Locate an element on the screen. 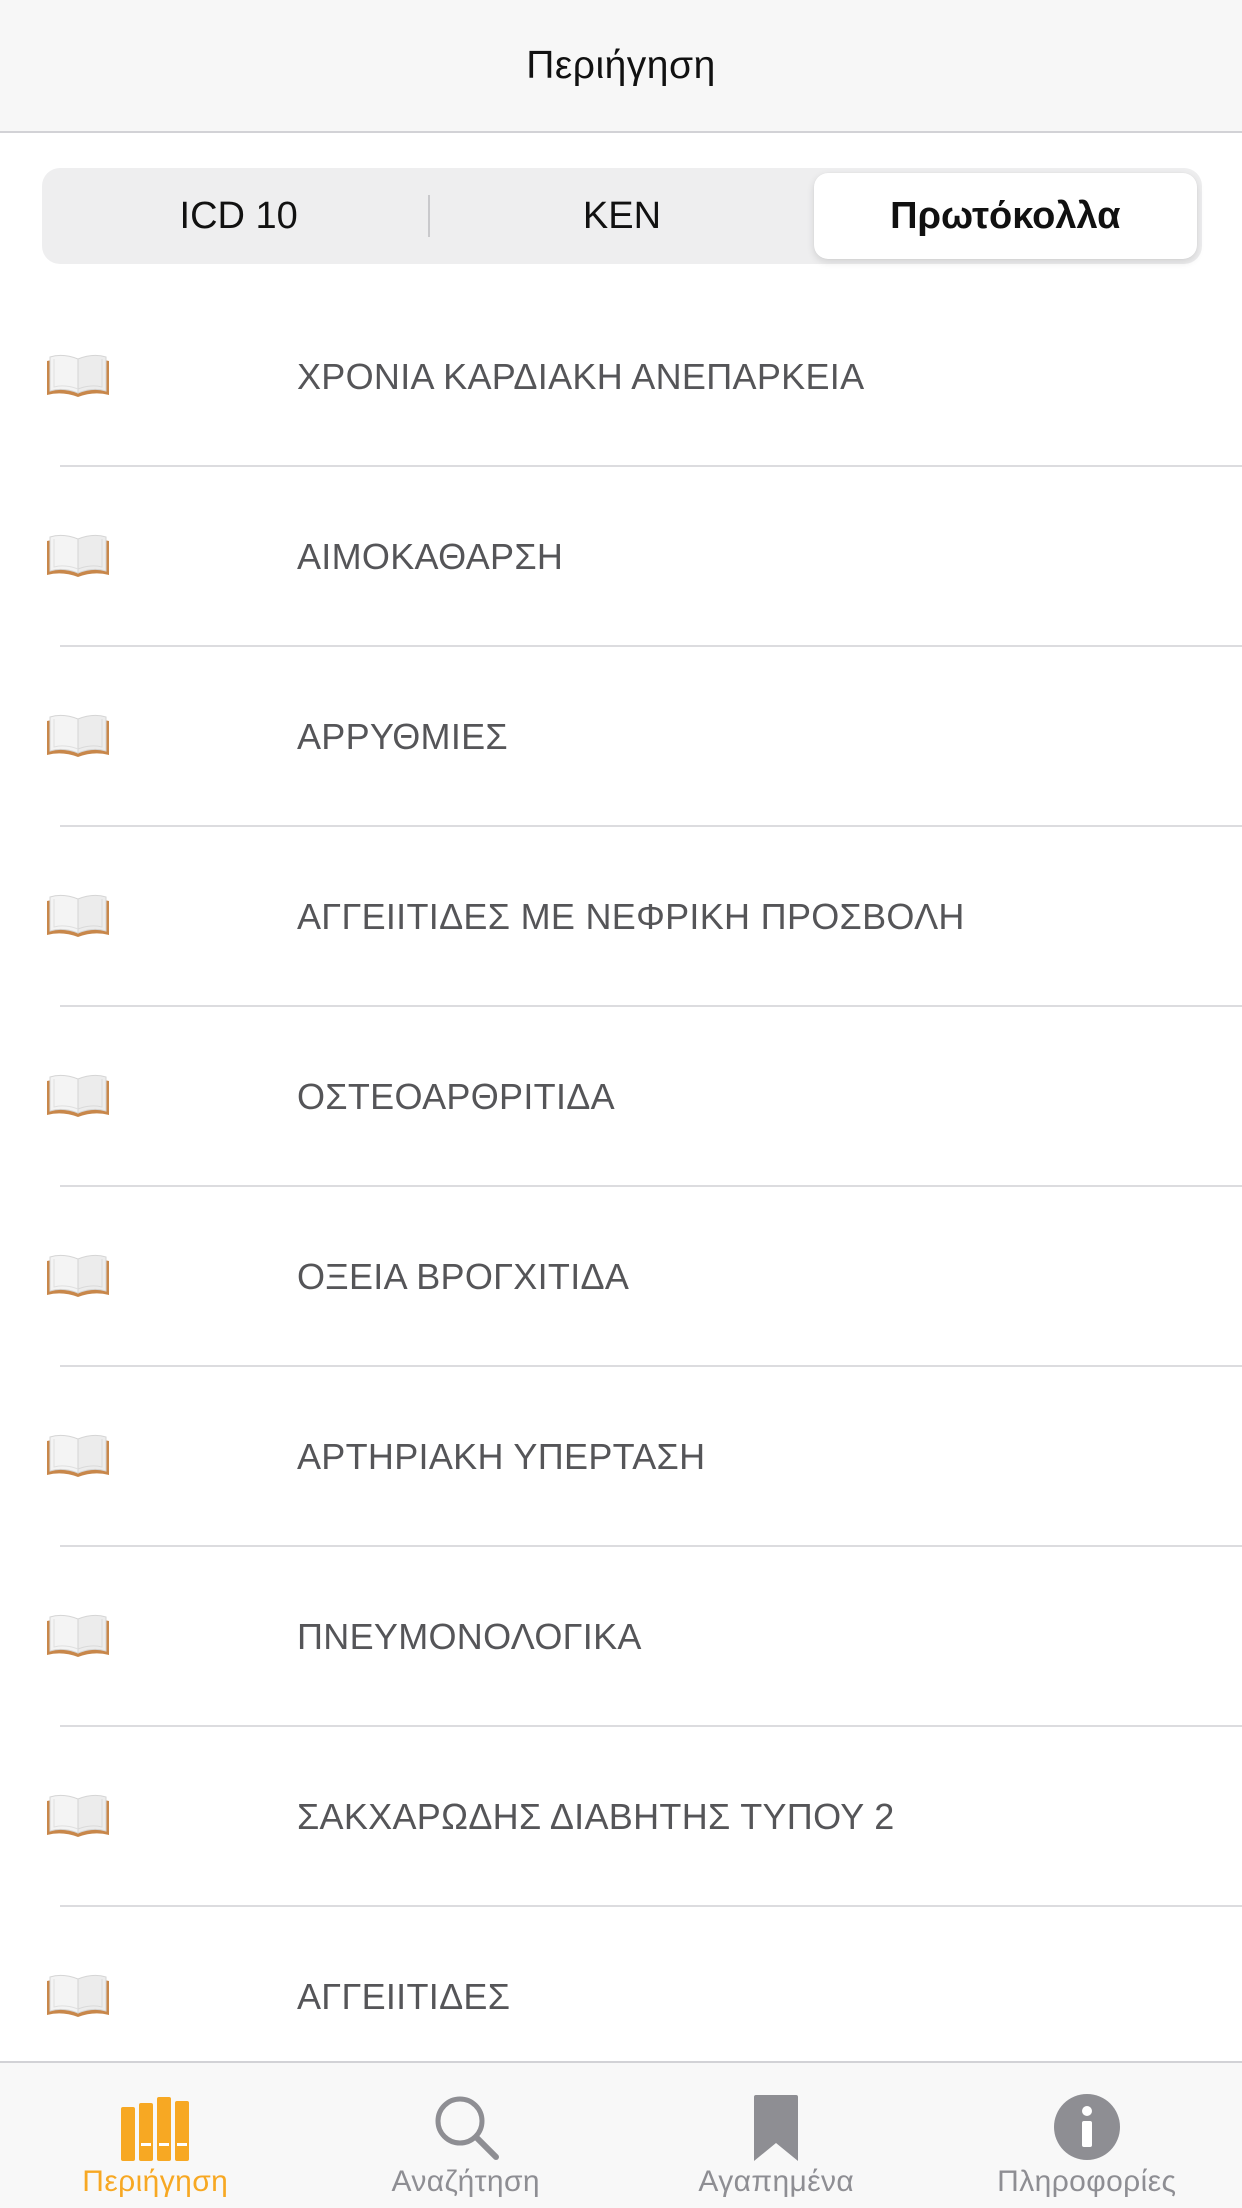 The width and height of the screenshot is (1242, 2208). tab-label: Αναζήτηση is located at coordinates (466, 2181).